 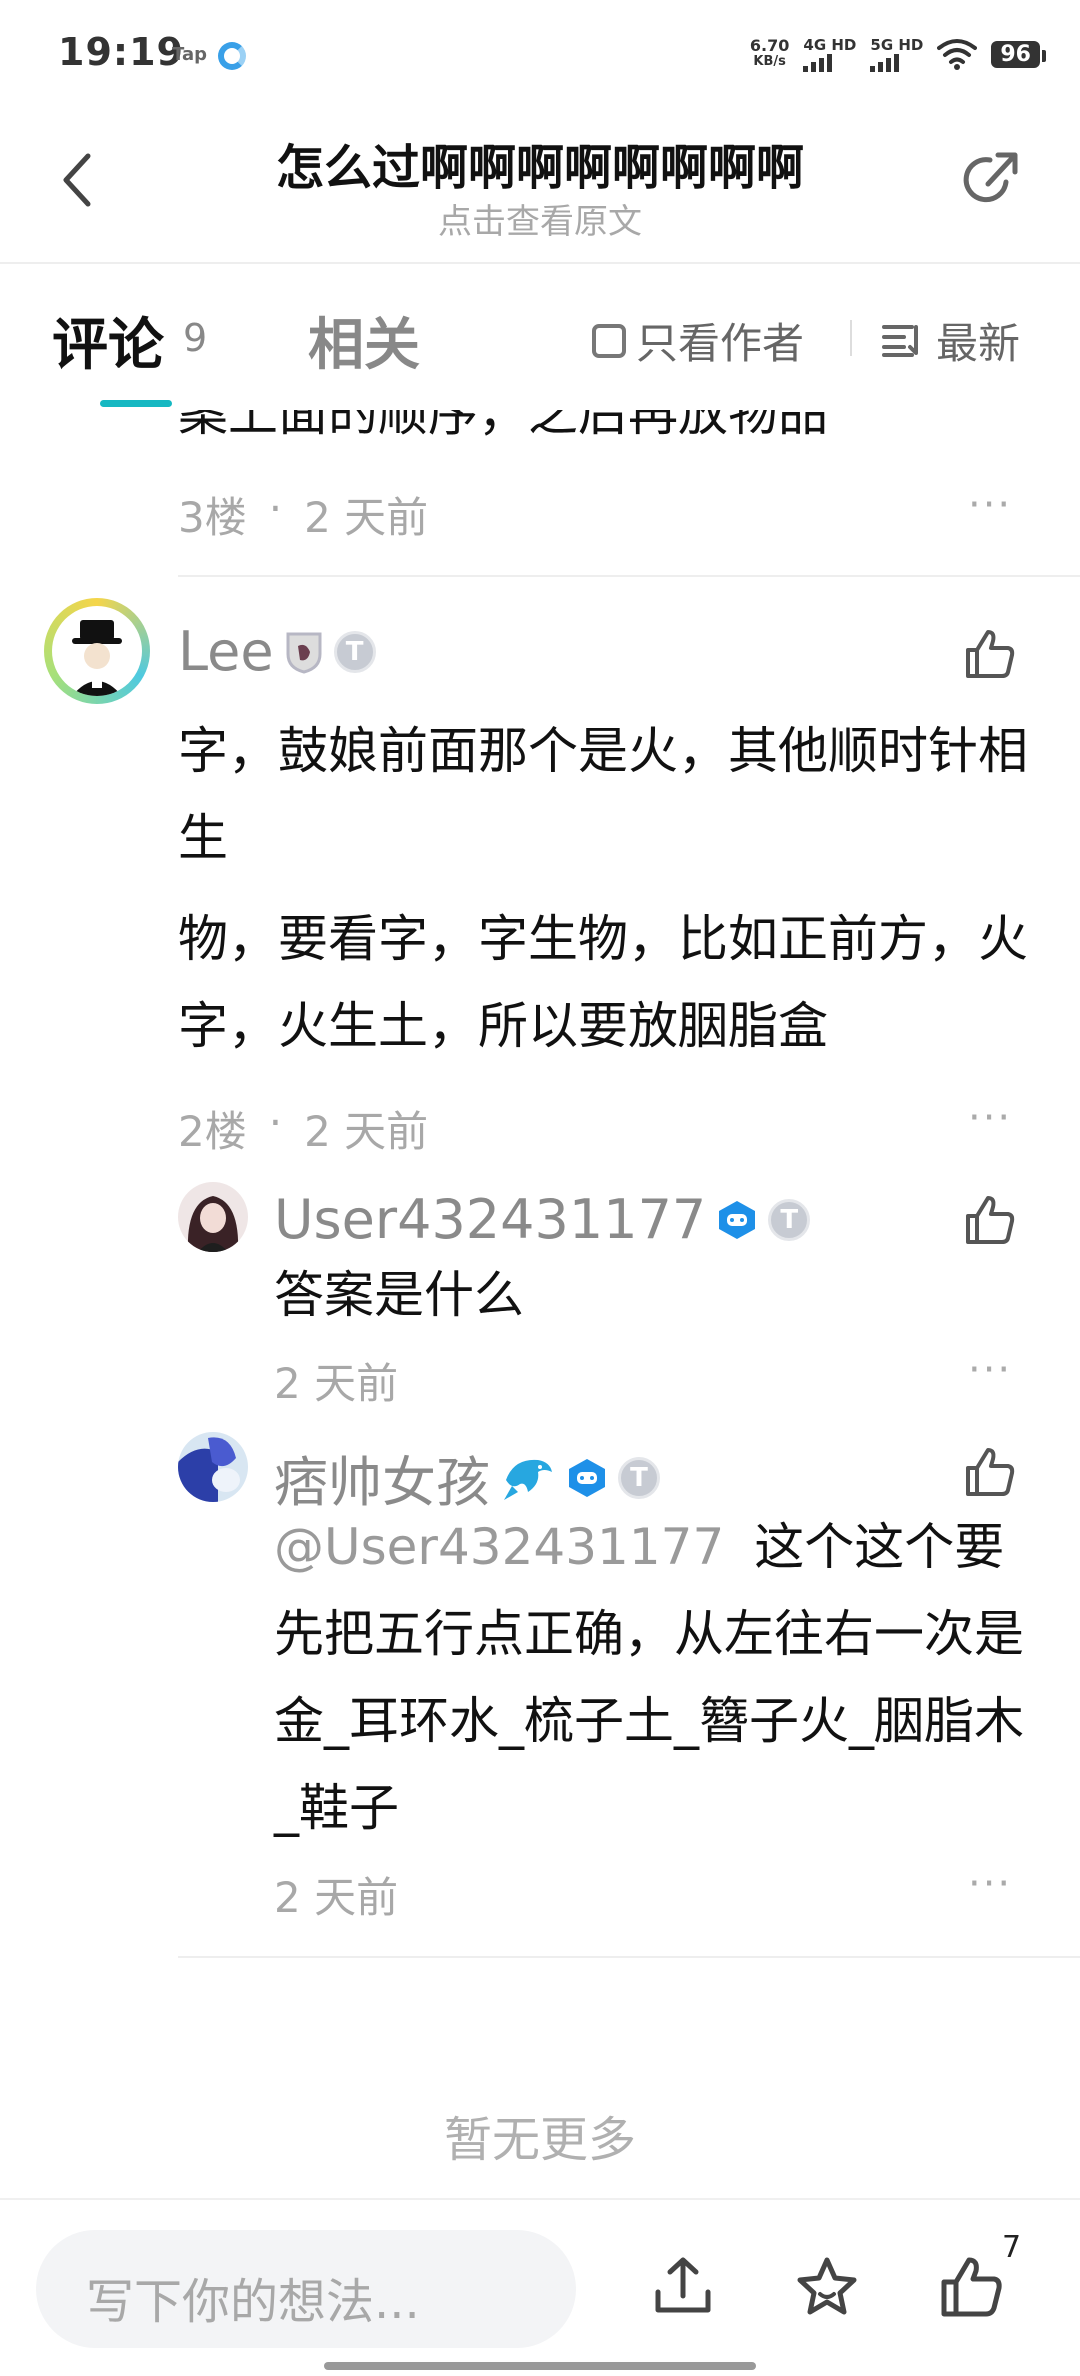 What do you see at coordinates (991, 179) in the screenshot?
I see `share-icon` at bounding box center [991, 179].